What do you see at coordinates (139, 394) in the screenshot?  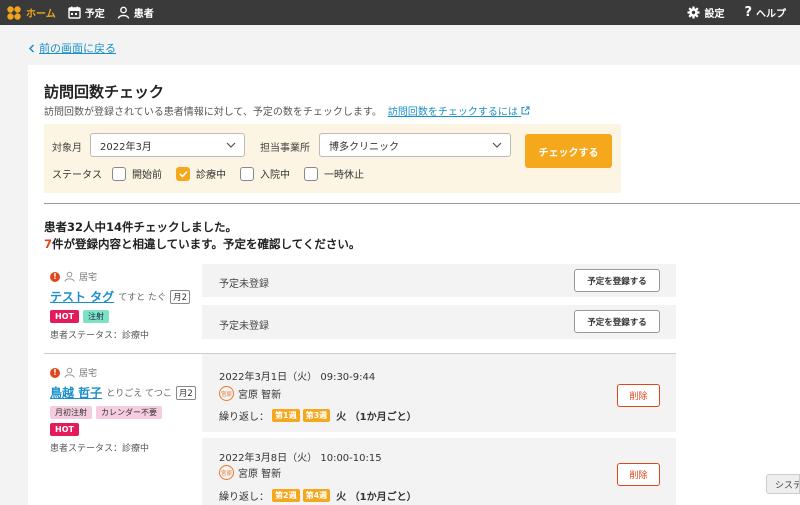 I see `patient-kana: とりごえ てつこ` at bounding box center [139, 394].